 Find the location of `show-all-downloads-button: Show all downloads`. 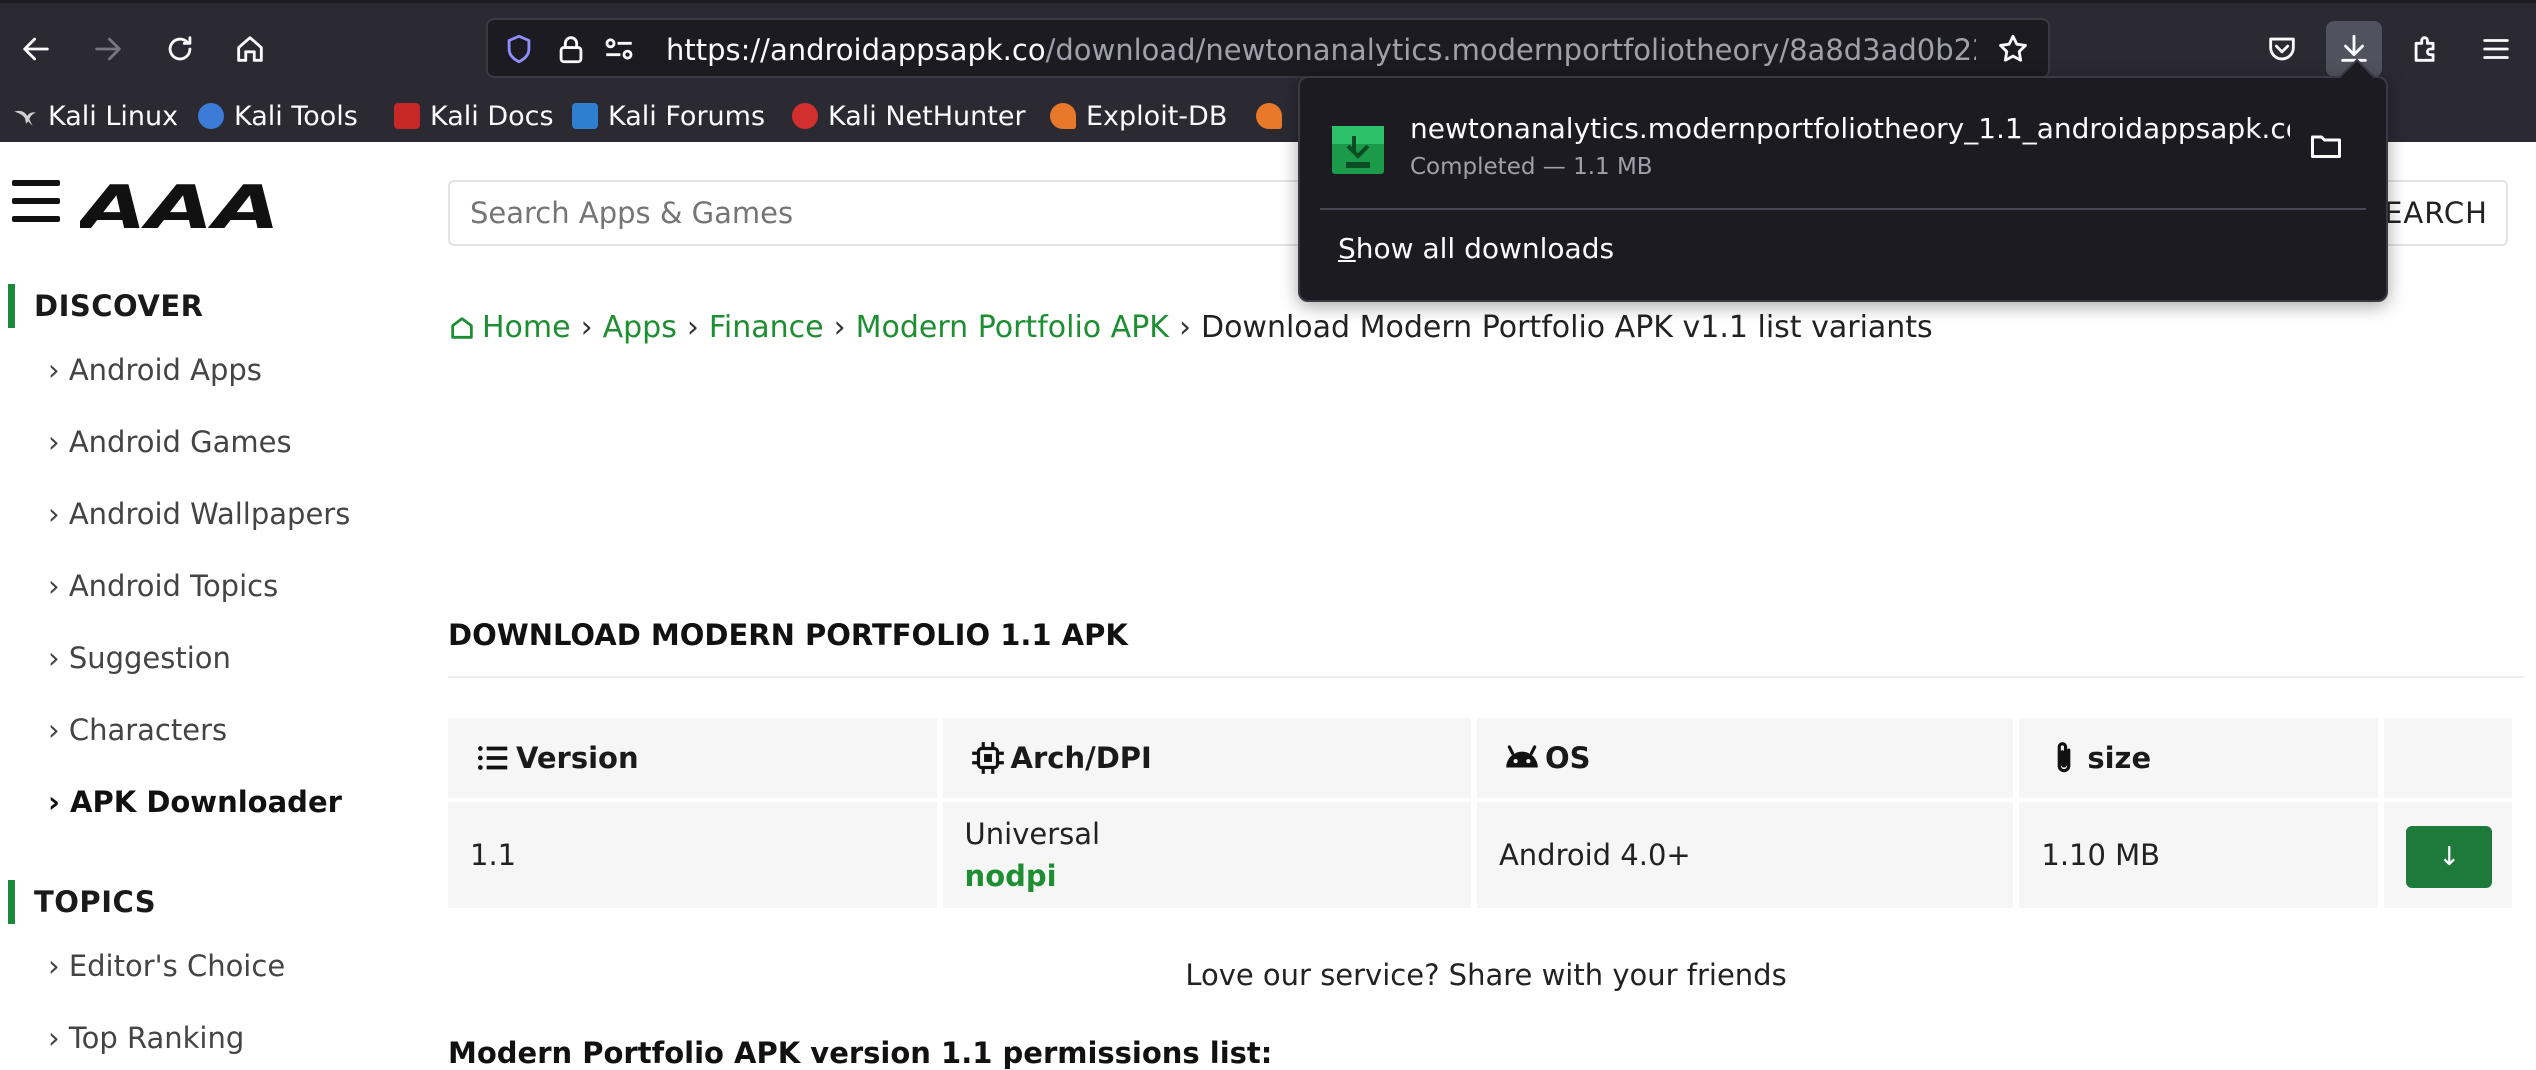

show-all-downloads-button: Show all downloads is located at coordinates (1476, 248).